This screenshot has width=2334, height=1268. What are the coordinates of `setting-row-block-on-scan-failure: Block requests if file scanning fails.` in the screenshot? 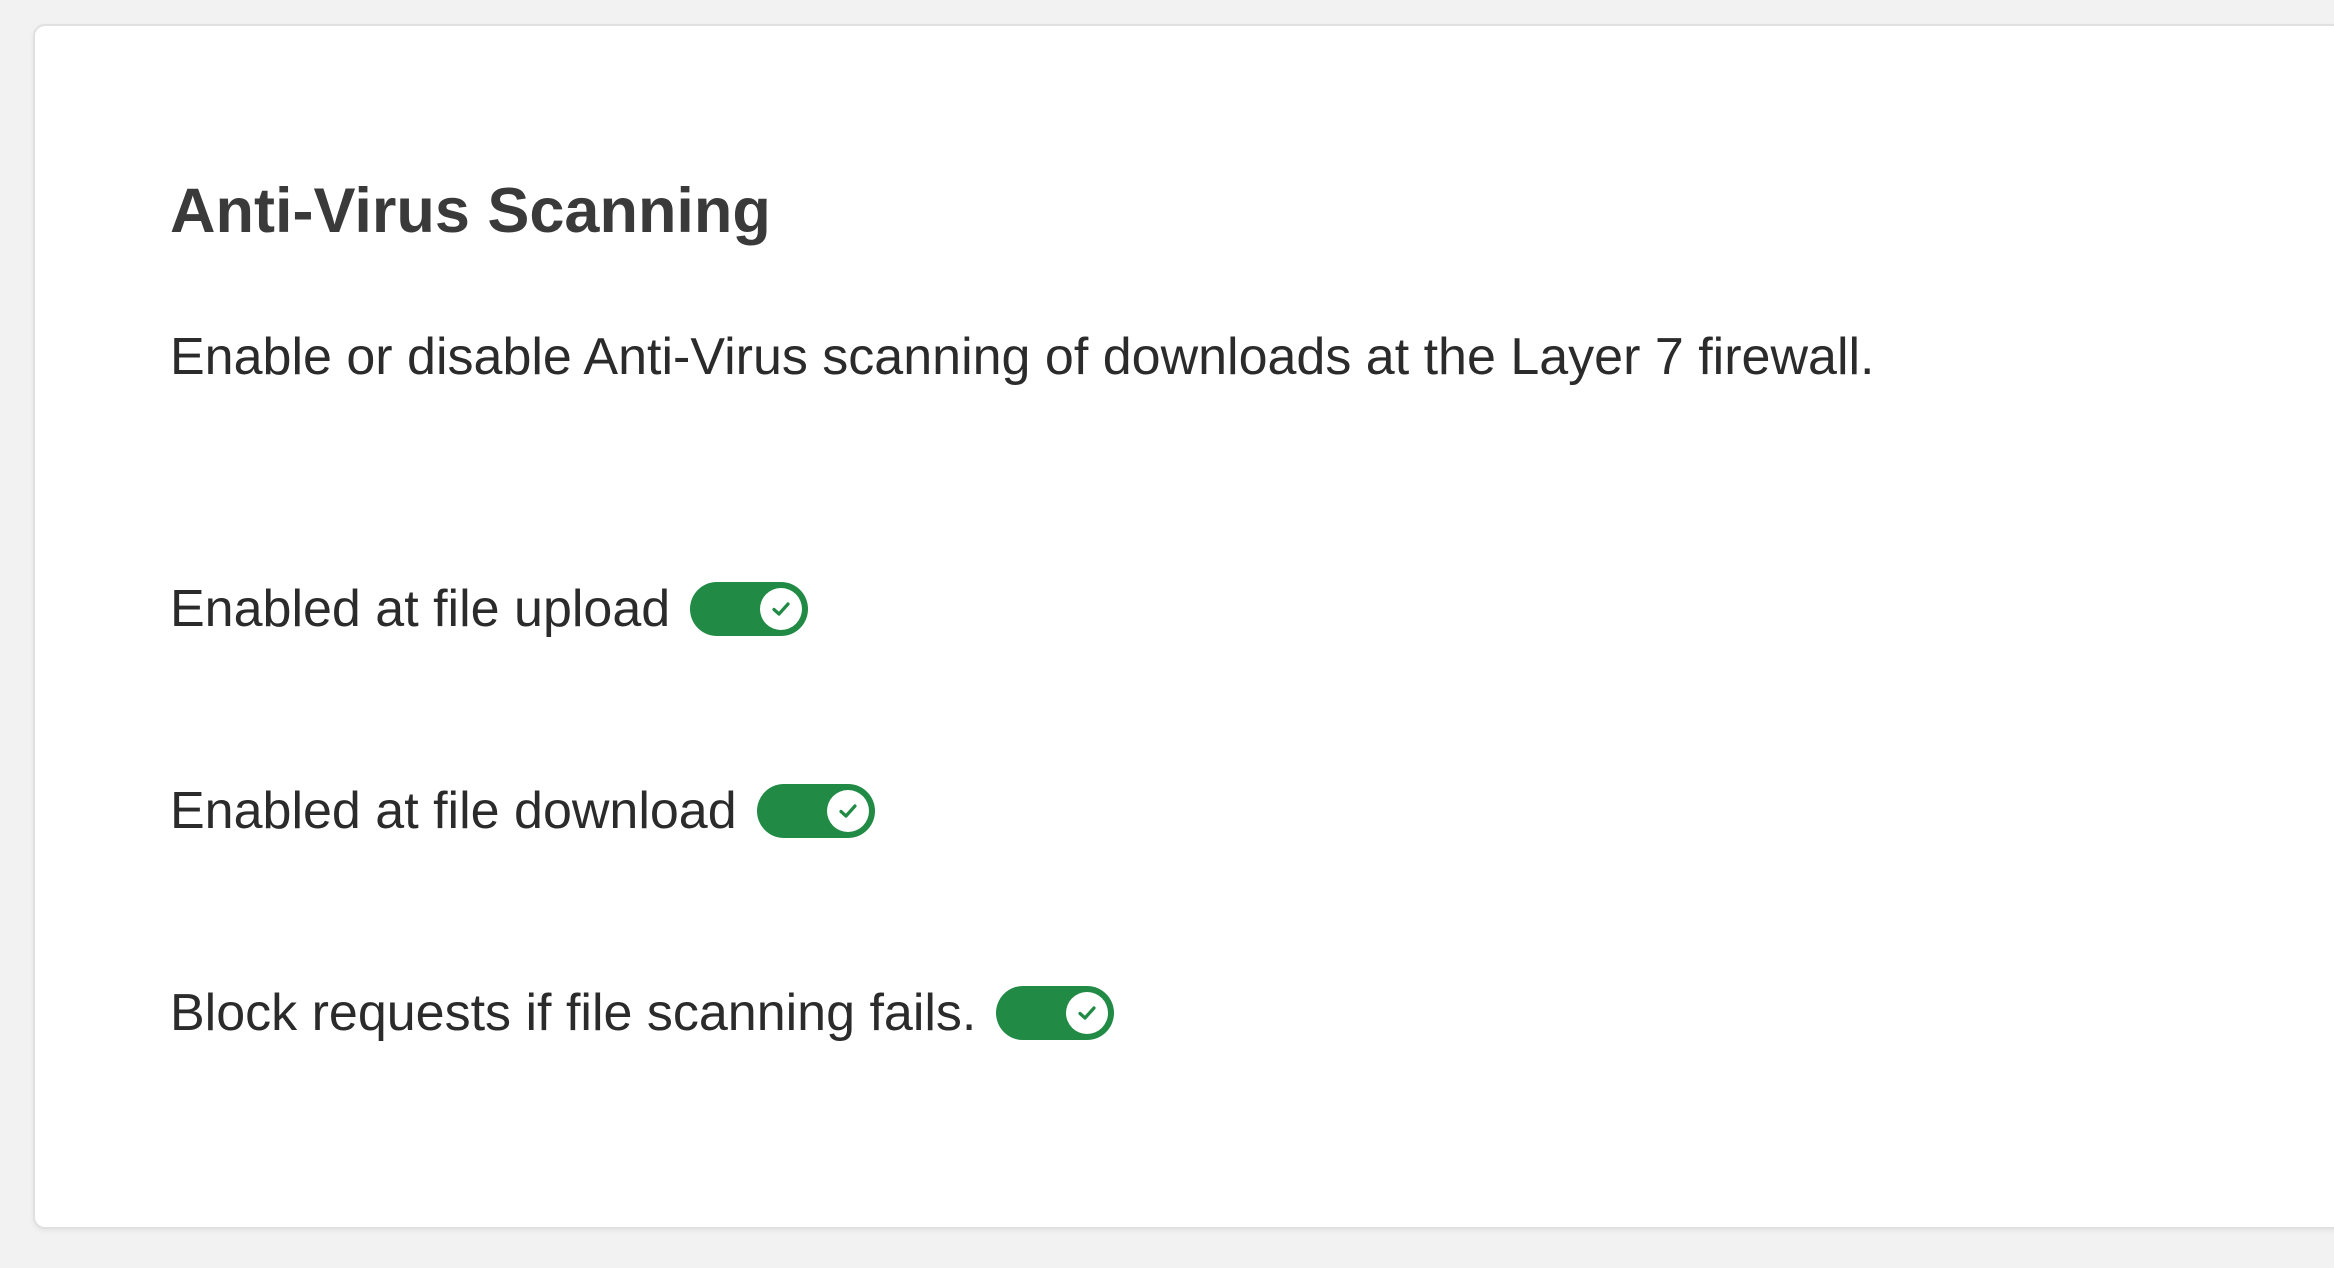 It's located at (642, 1013).